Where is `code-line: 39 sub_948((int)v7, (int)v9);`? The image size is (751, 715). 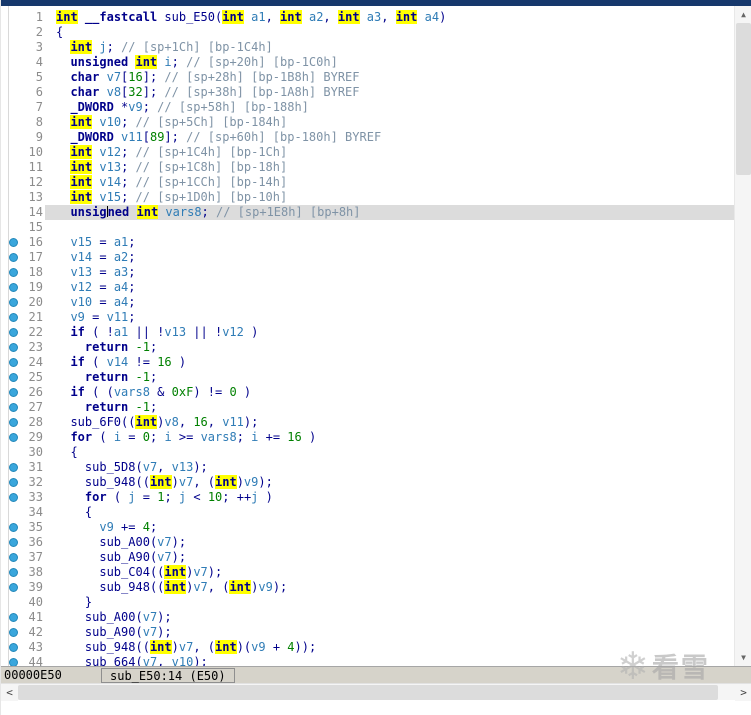
code-line: 39 sub_948((int)v7, (int)v9); is located at coordinates (368, 587).